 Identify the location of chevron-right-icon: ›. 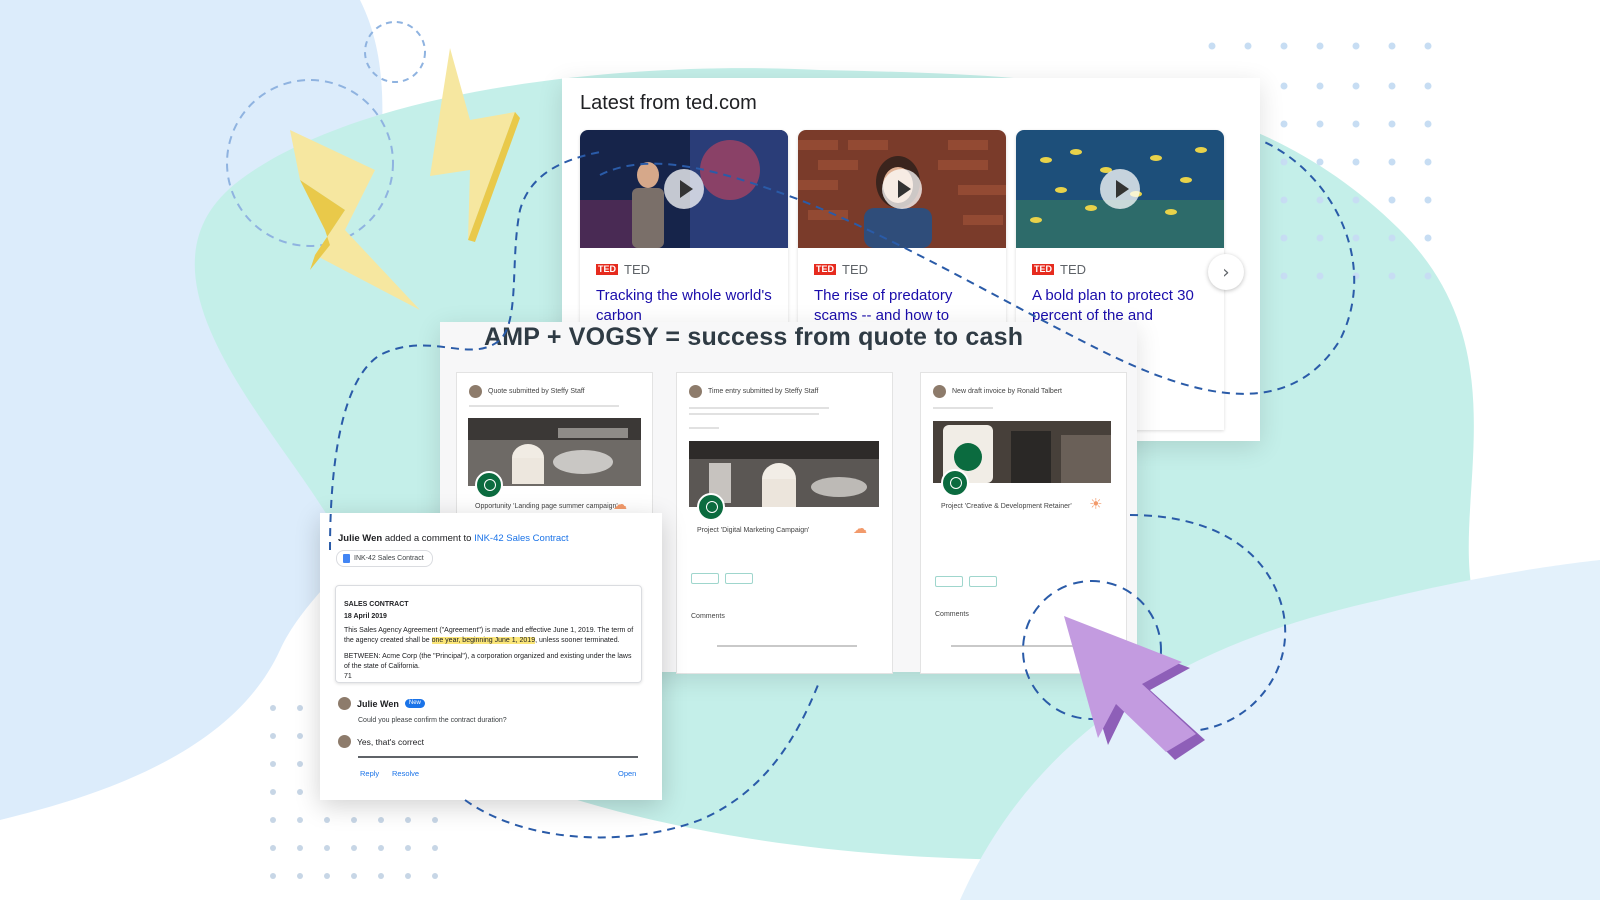
(1226, 272).